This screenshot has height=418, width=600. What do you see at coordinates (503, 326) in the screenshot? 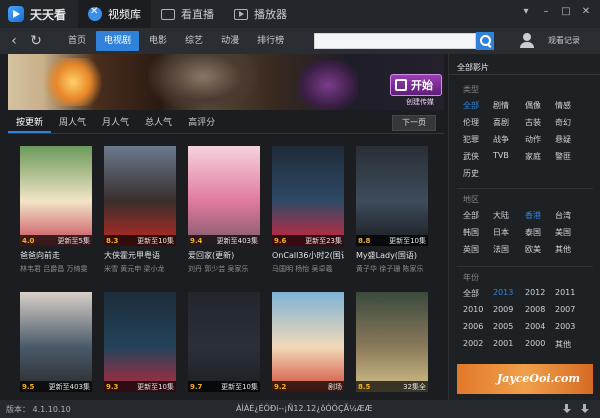
I see `filter-option: 2005` at bounding box center [503, 326].